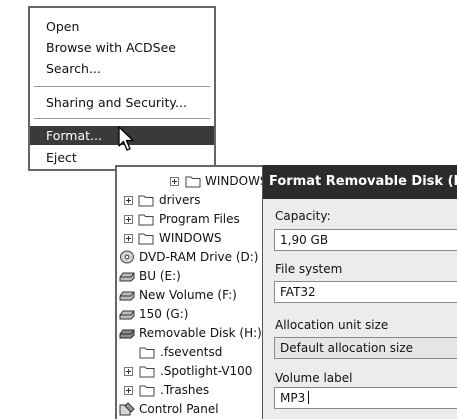 Image resolution: width=457 pixels, height=419 pixels. I want to click on tree-item-label: Removable Disk (H:), so click(200, 333).